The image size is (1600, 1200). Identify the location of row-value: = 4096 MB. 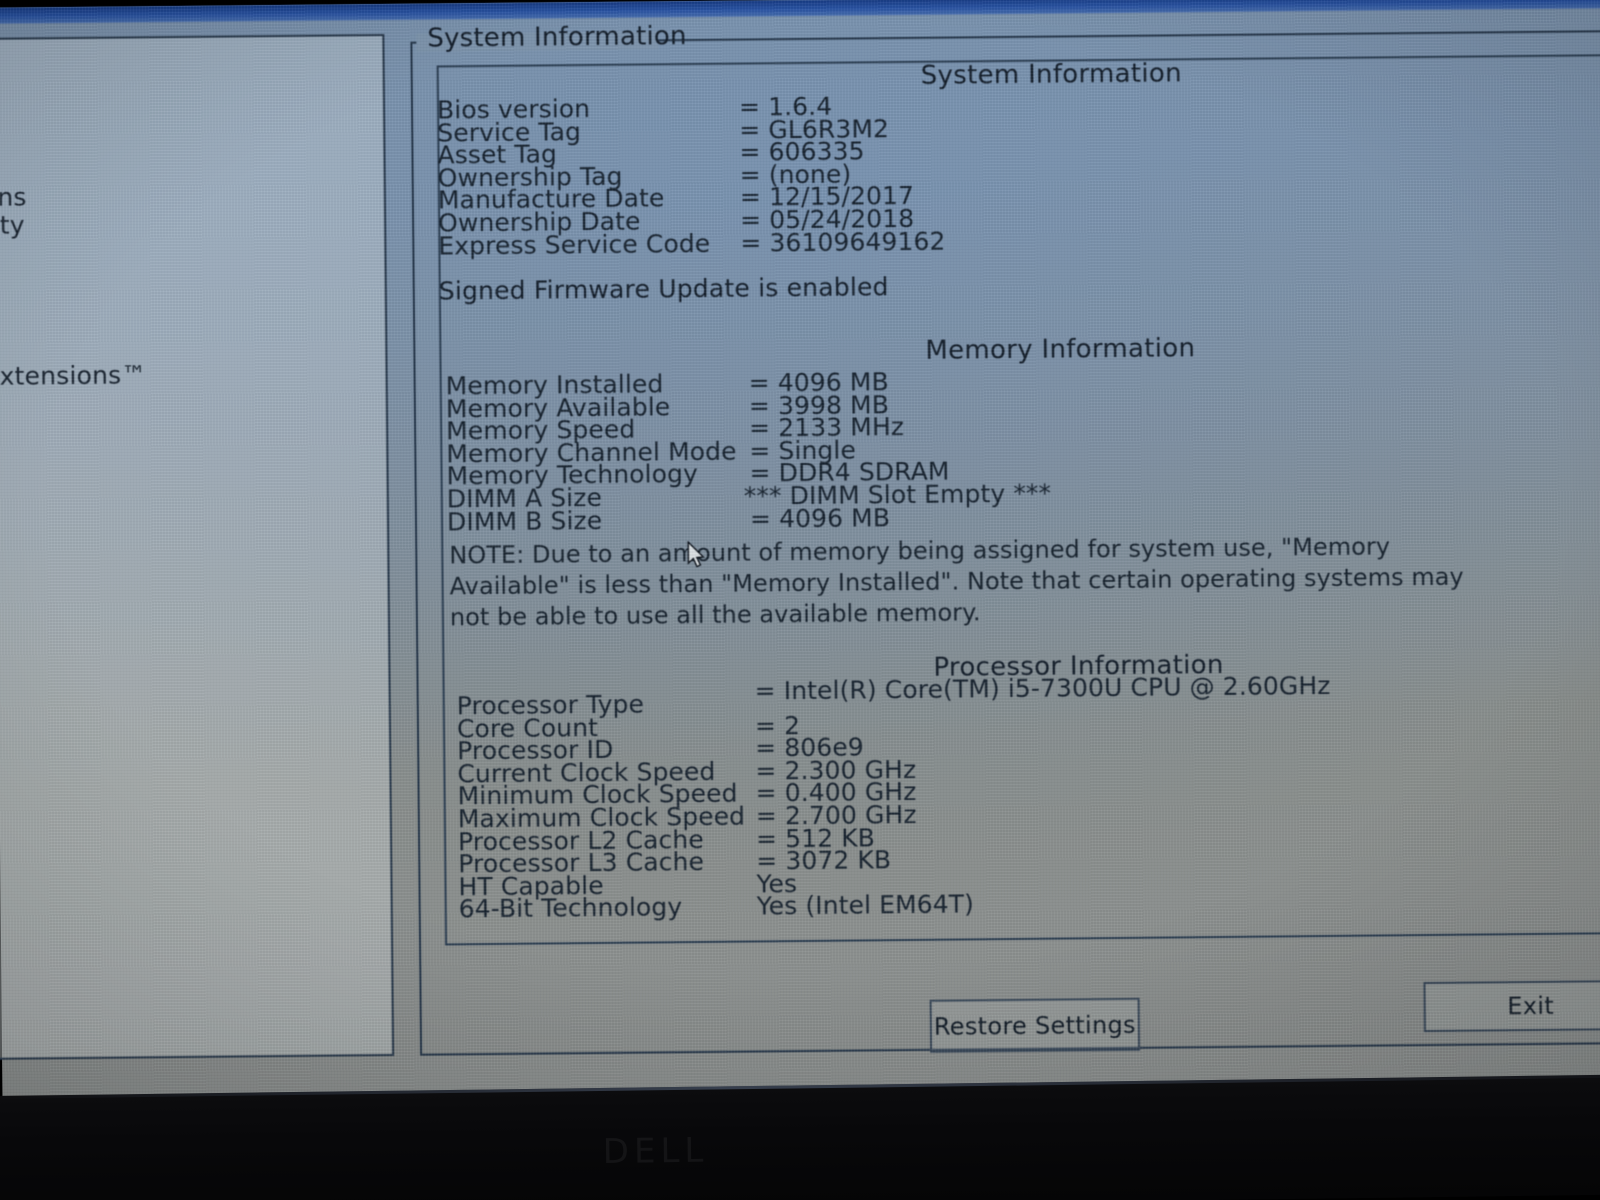
(820, 518).